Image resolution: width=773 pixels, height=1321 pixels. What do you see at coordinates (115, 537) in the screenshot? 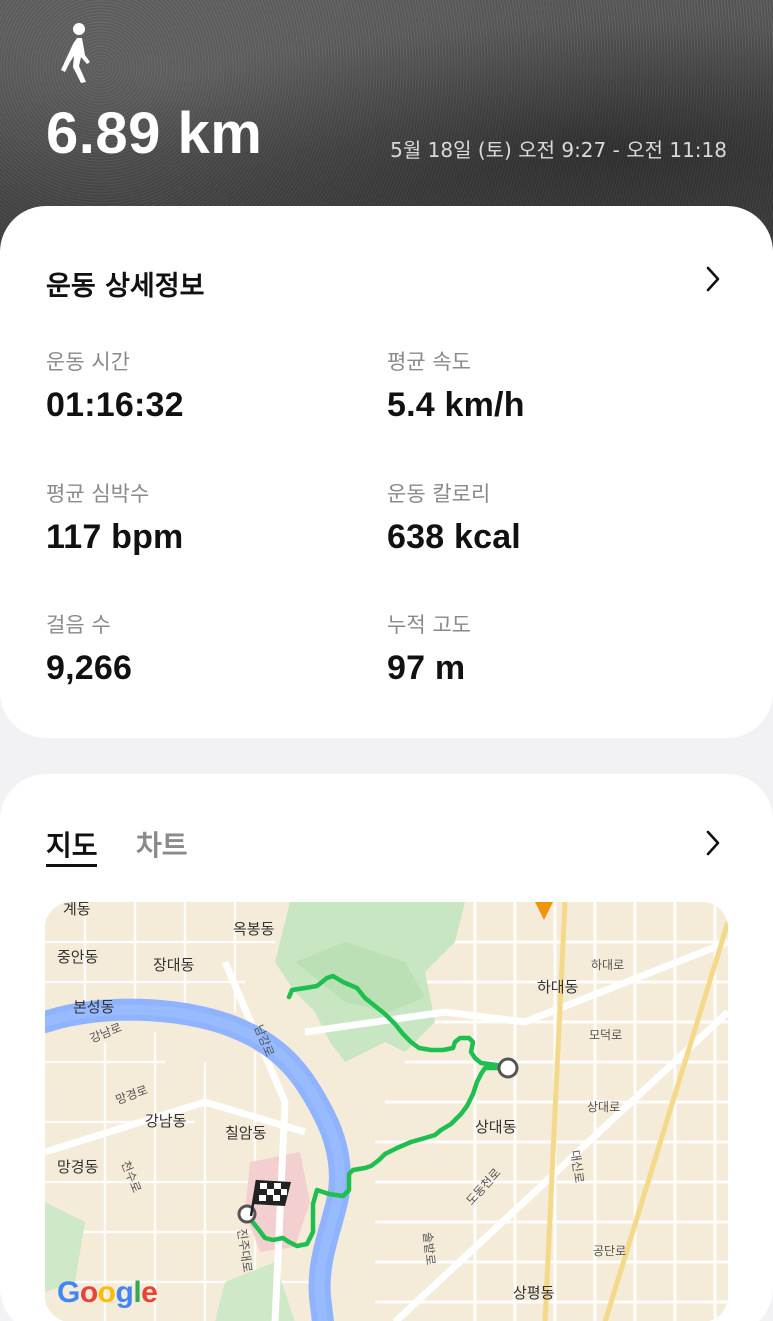
I see `stat-value: 117 bpm` at bounding box center [115, 537].